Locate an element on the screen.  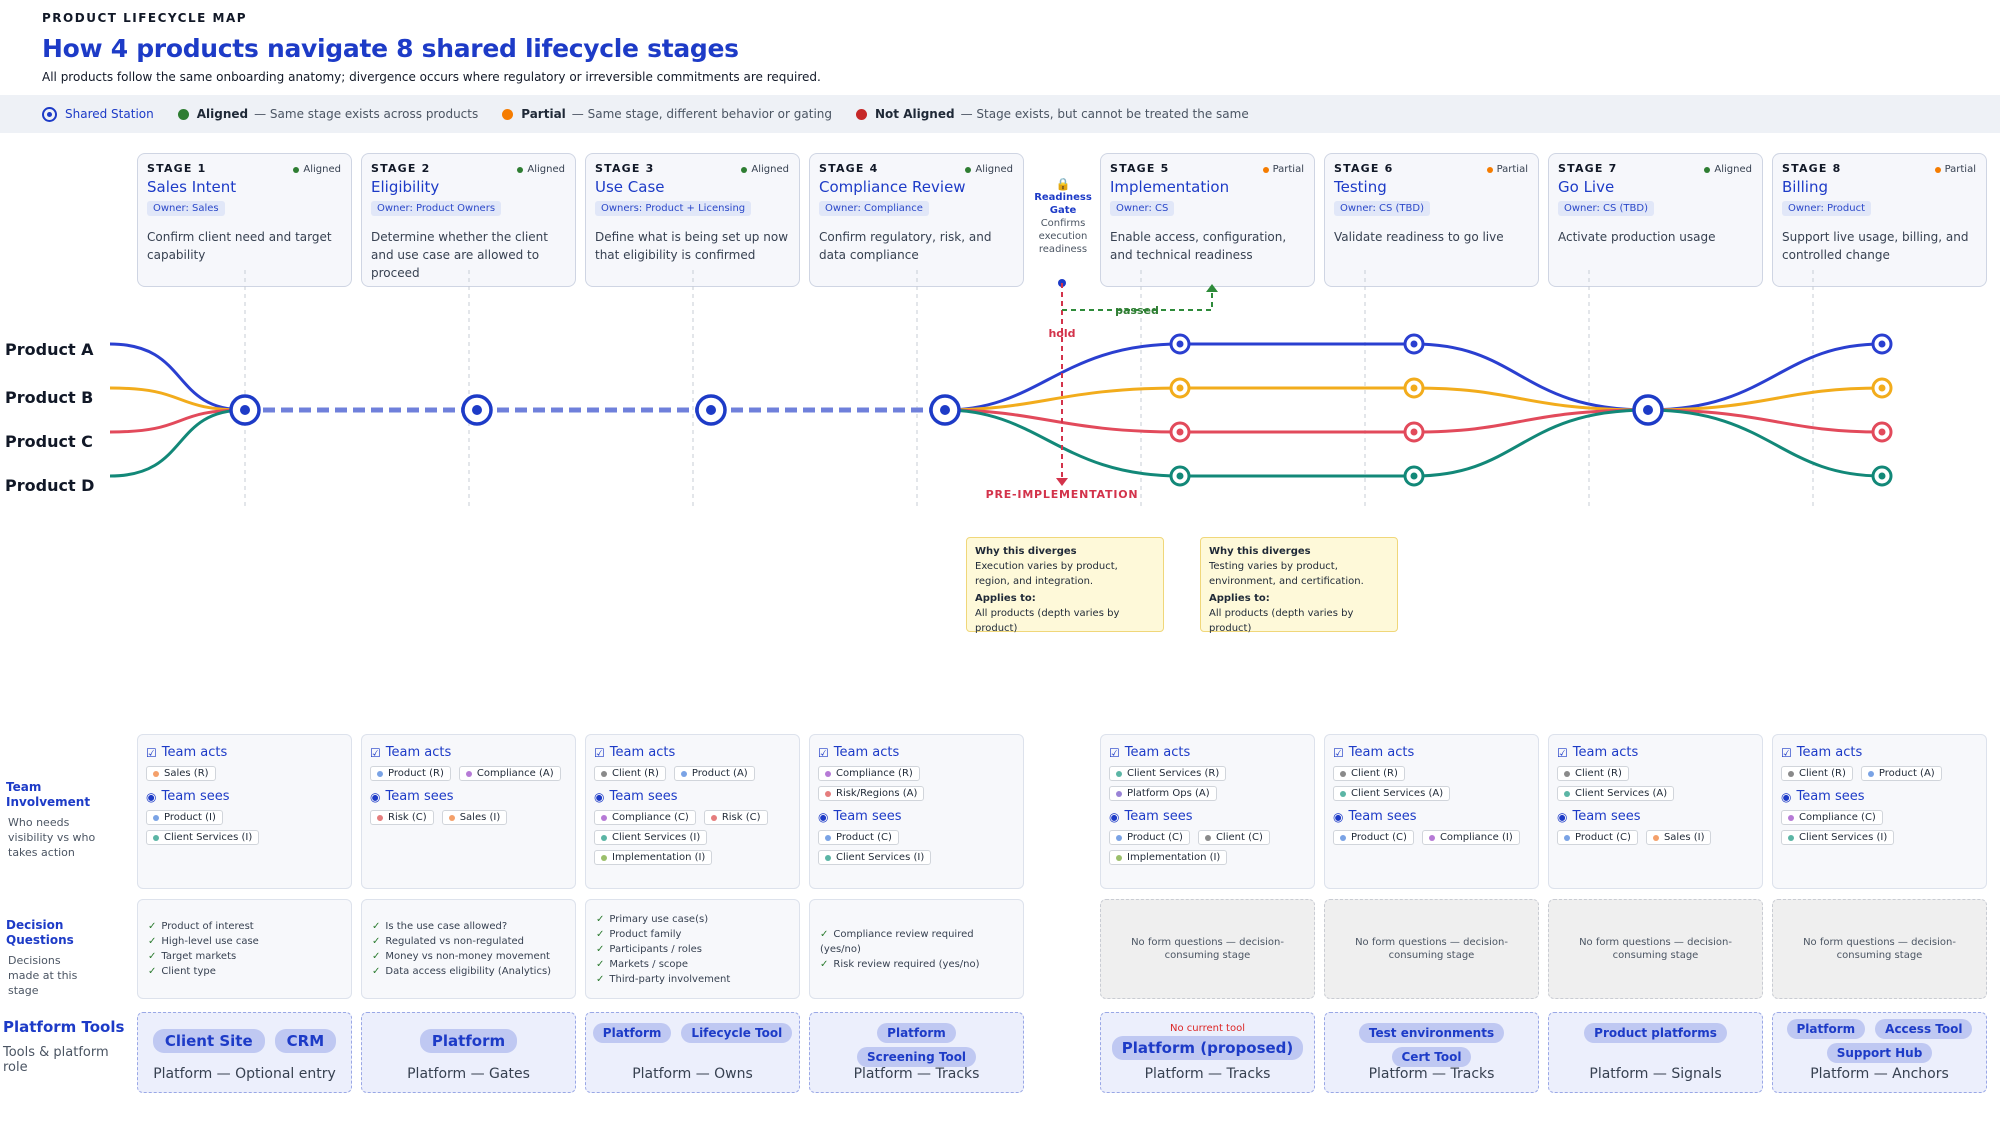
decision-item-text: Is the use case allowed? is located at coordinates (446, 926).